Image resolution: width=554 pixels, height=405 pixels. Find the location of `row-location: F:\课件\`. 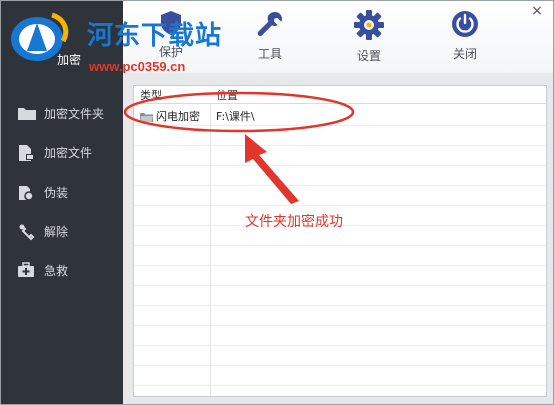

row-location: F:\课件\ is located at coordinates (235, 116).